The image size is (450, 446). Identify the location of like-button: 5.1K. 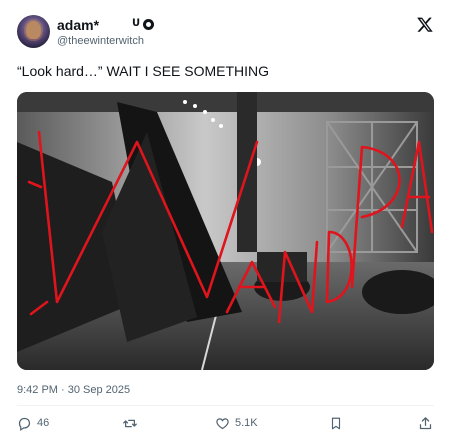
(236, 423).